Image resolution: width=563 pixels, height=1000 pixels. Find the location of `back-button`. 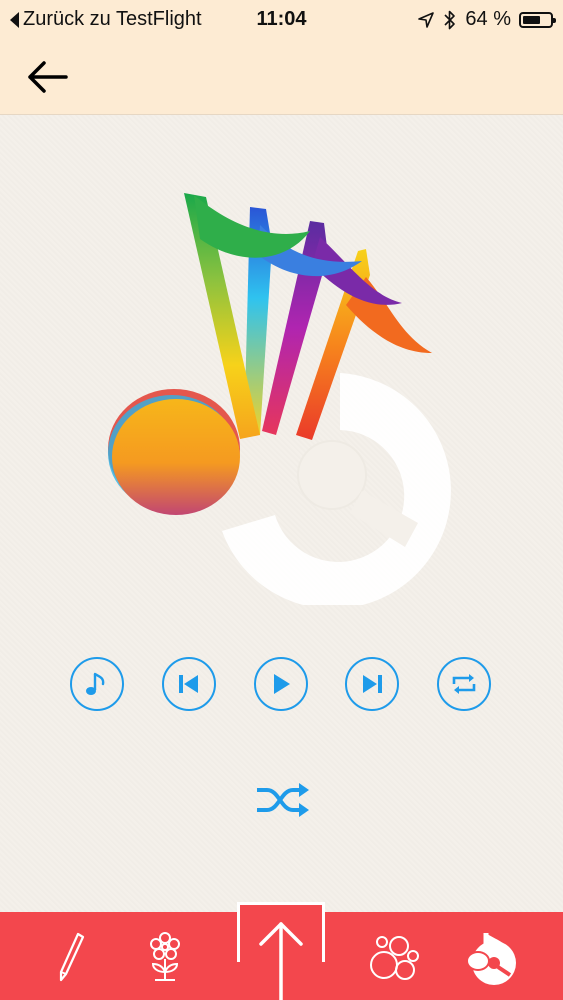

back-button is located at coordinates (48, 77).